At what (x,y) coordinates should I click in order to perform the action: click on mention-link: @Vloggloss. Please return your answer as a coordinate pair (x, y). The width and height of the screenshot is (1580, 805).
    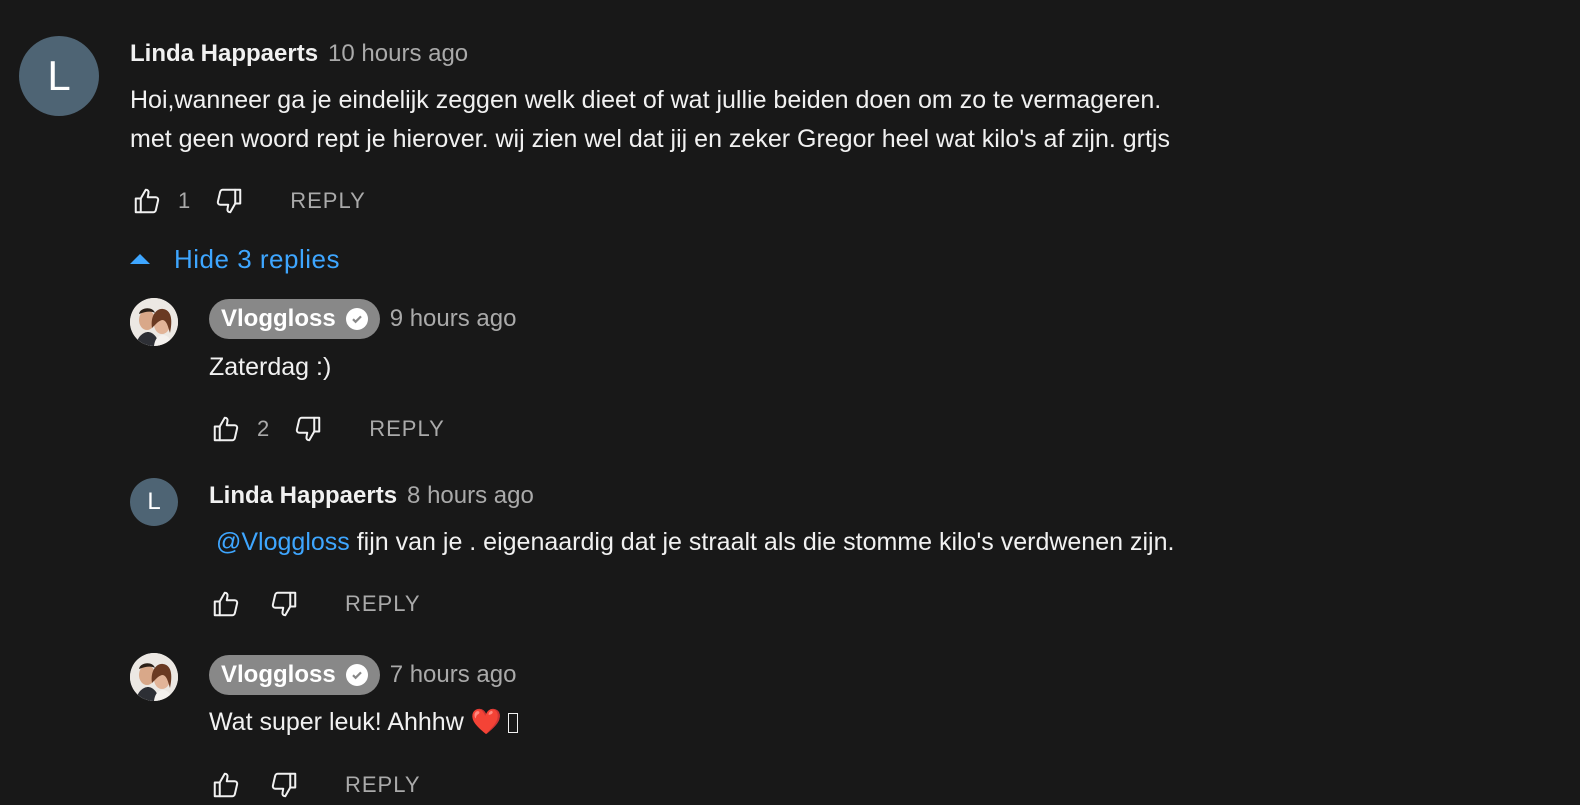
    Looking at the image, I should click on (283, 542).